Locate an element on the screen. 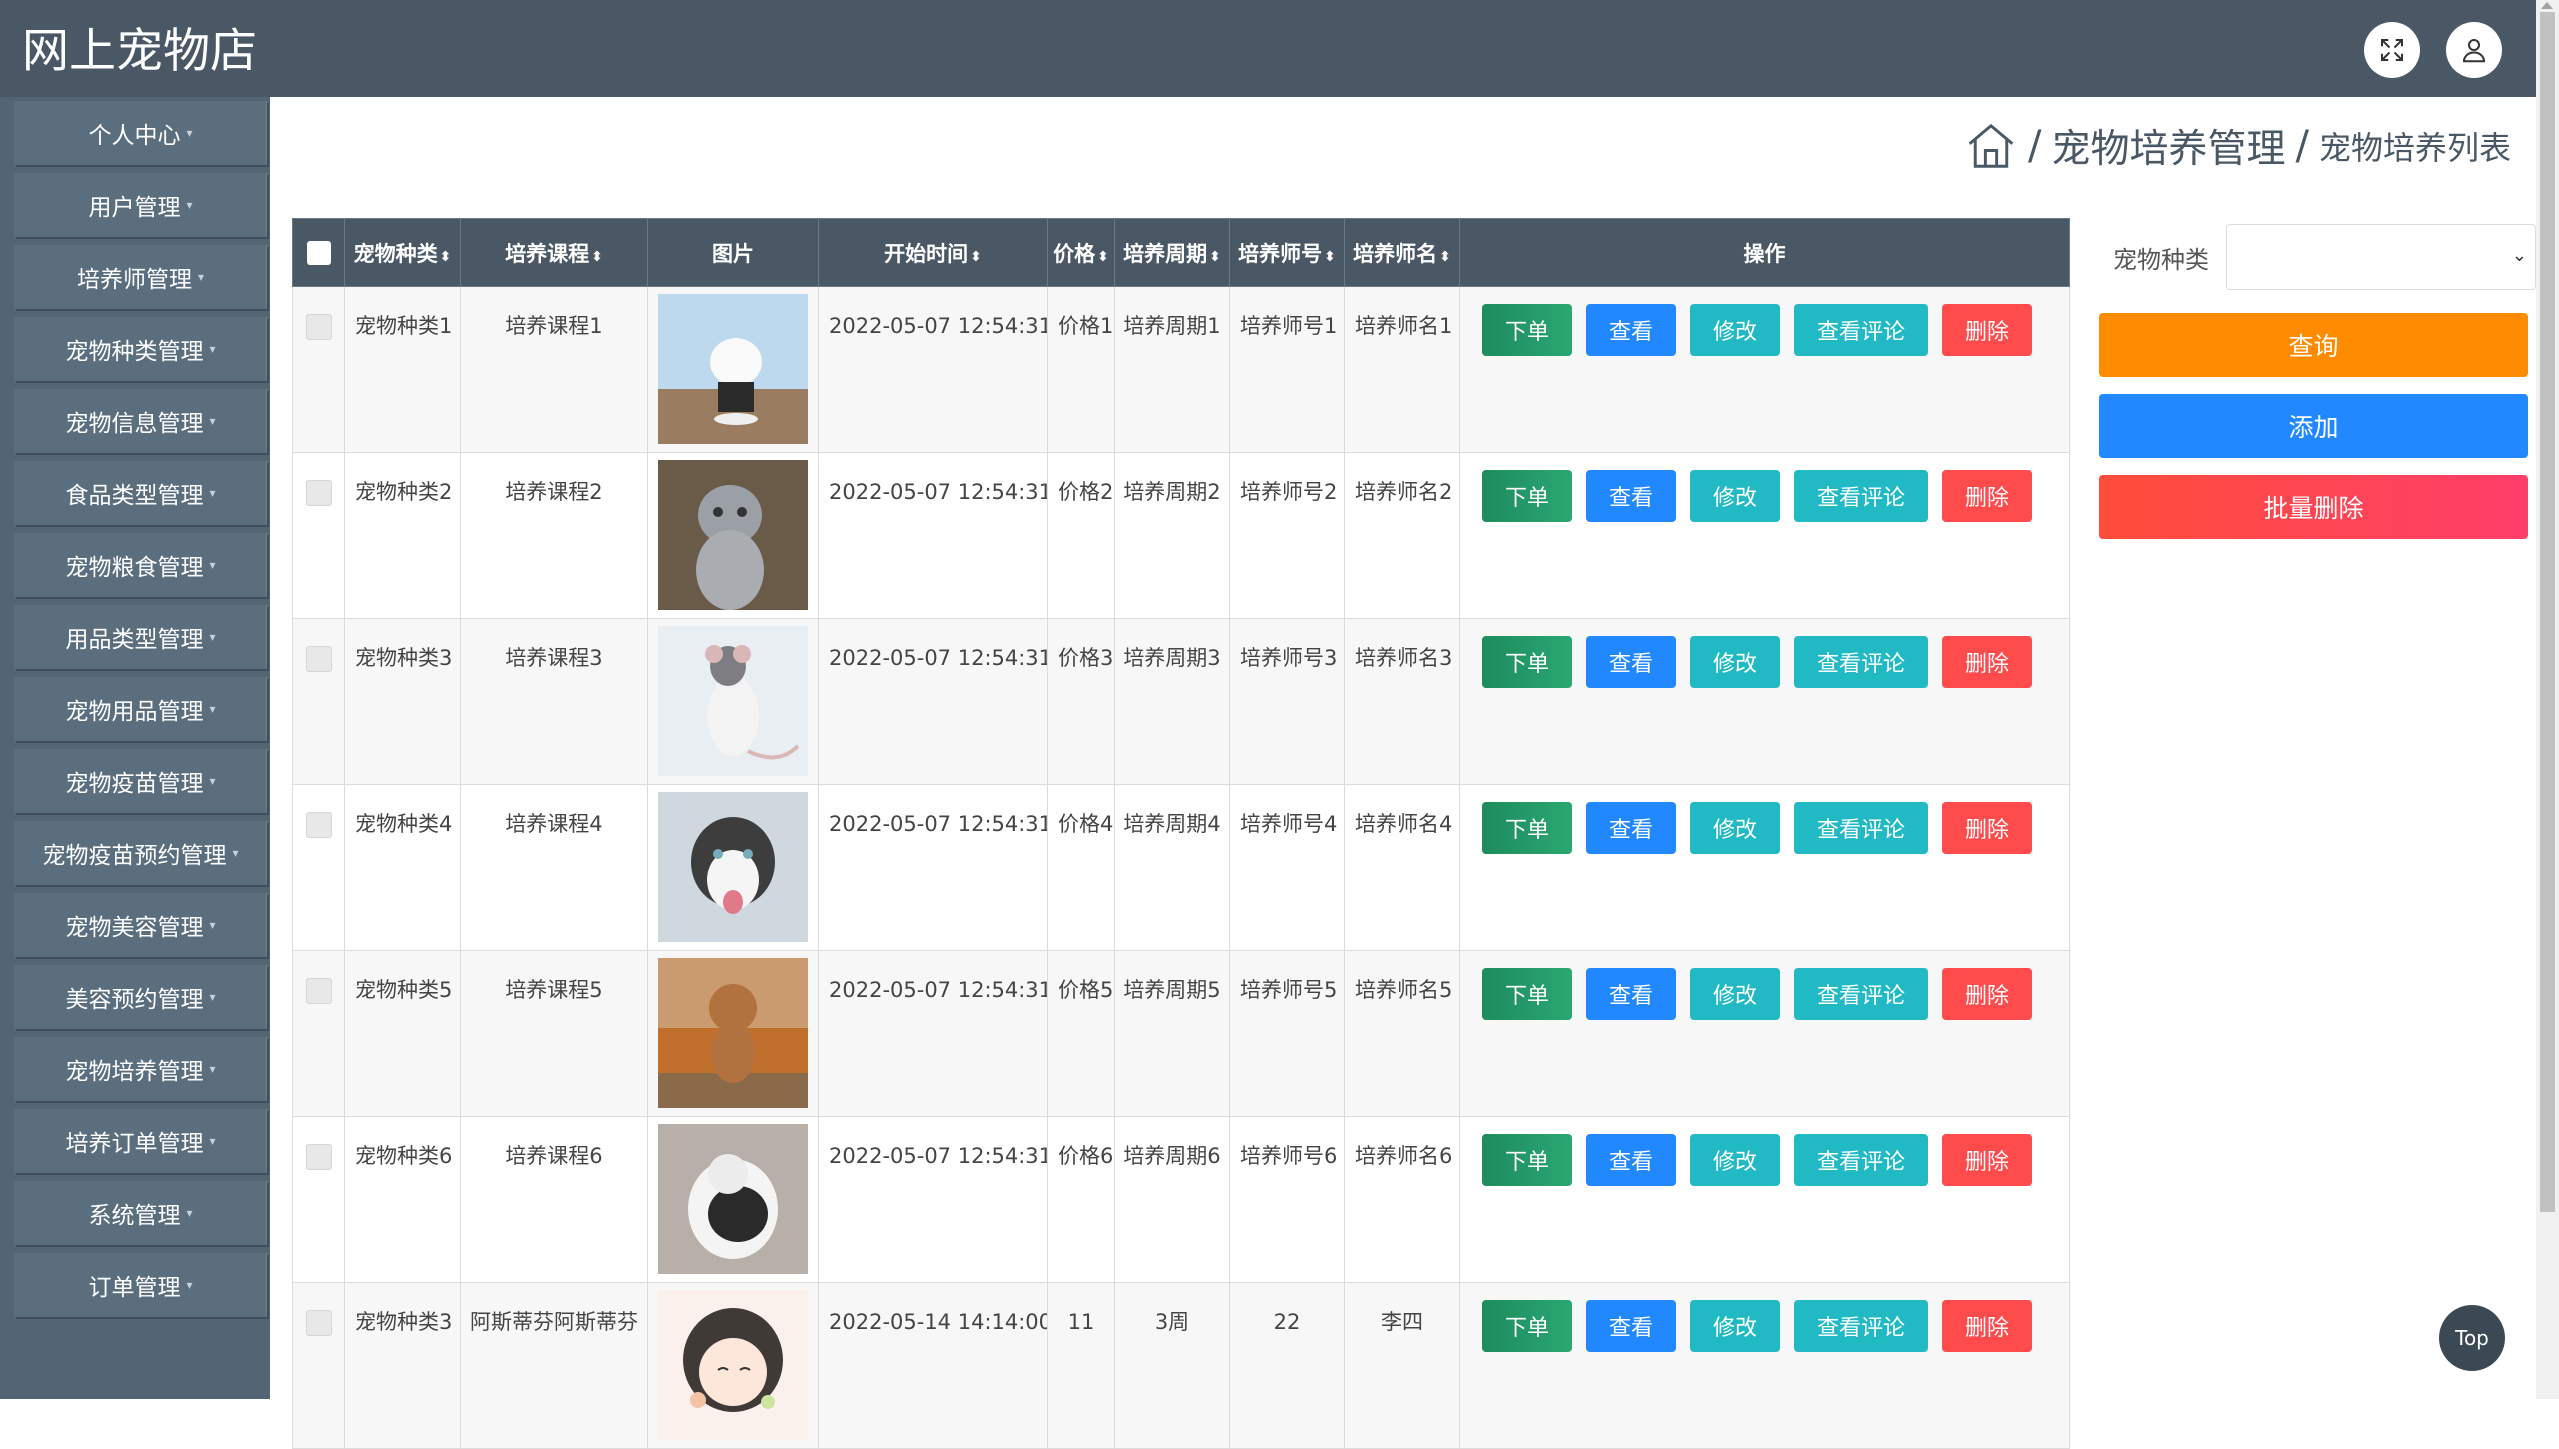 Image resolution: width=2559 pixels, height=1449 pixels. sidebar-item: 美容预约管理 ▾ is located at coordinates (140, 997).